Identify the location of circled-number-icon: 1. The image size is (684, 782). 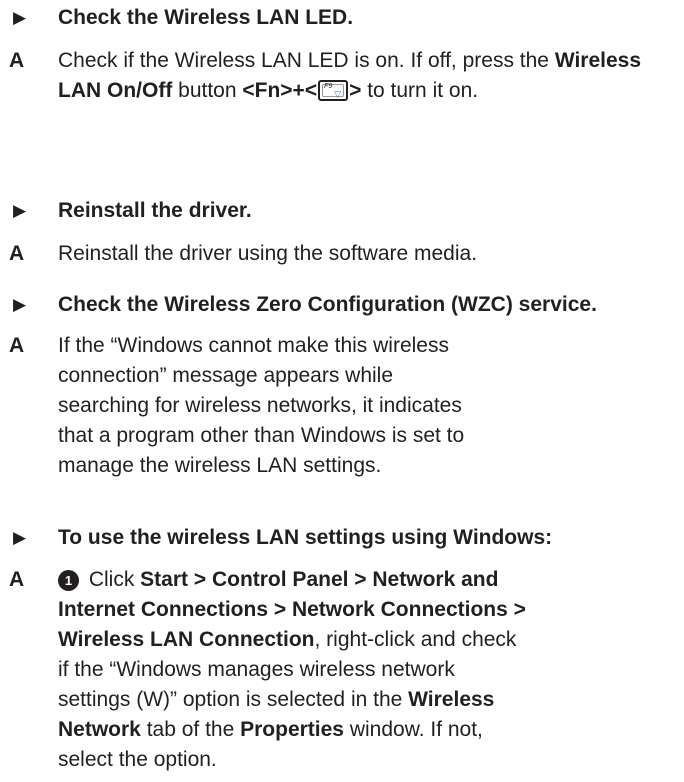
(68, 580).